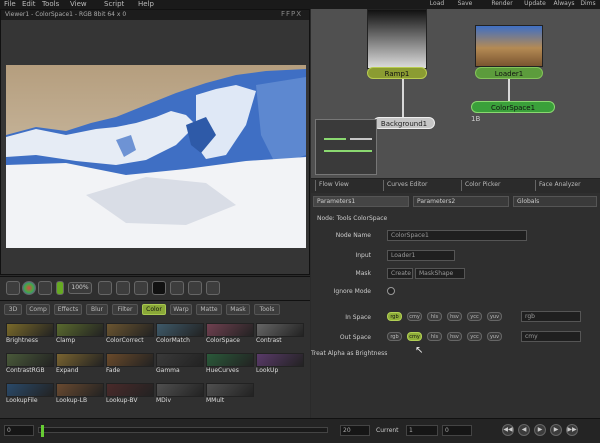  I want to click on tool-thumbnail, so click(30, 330).